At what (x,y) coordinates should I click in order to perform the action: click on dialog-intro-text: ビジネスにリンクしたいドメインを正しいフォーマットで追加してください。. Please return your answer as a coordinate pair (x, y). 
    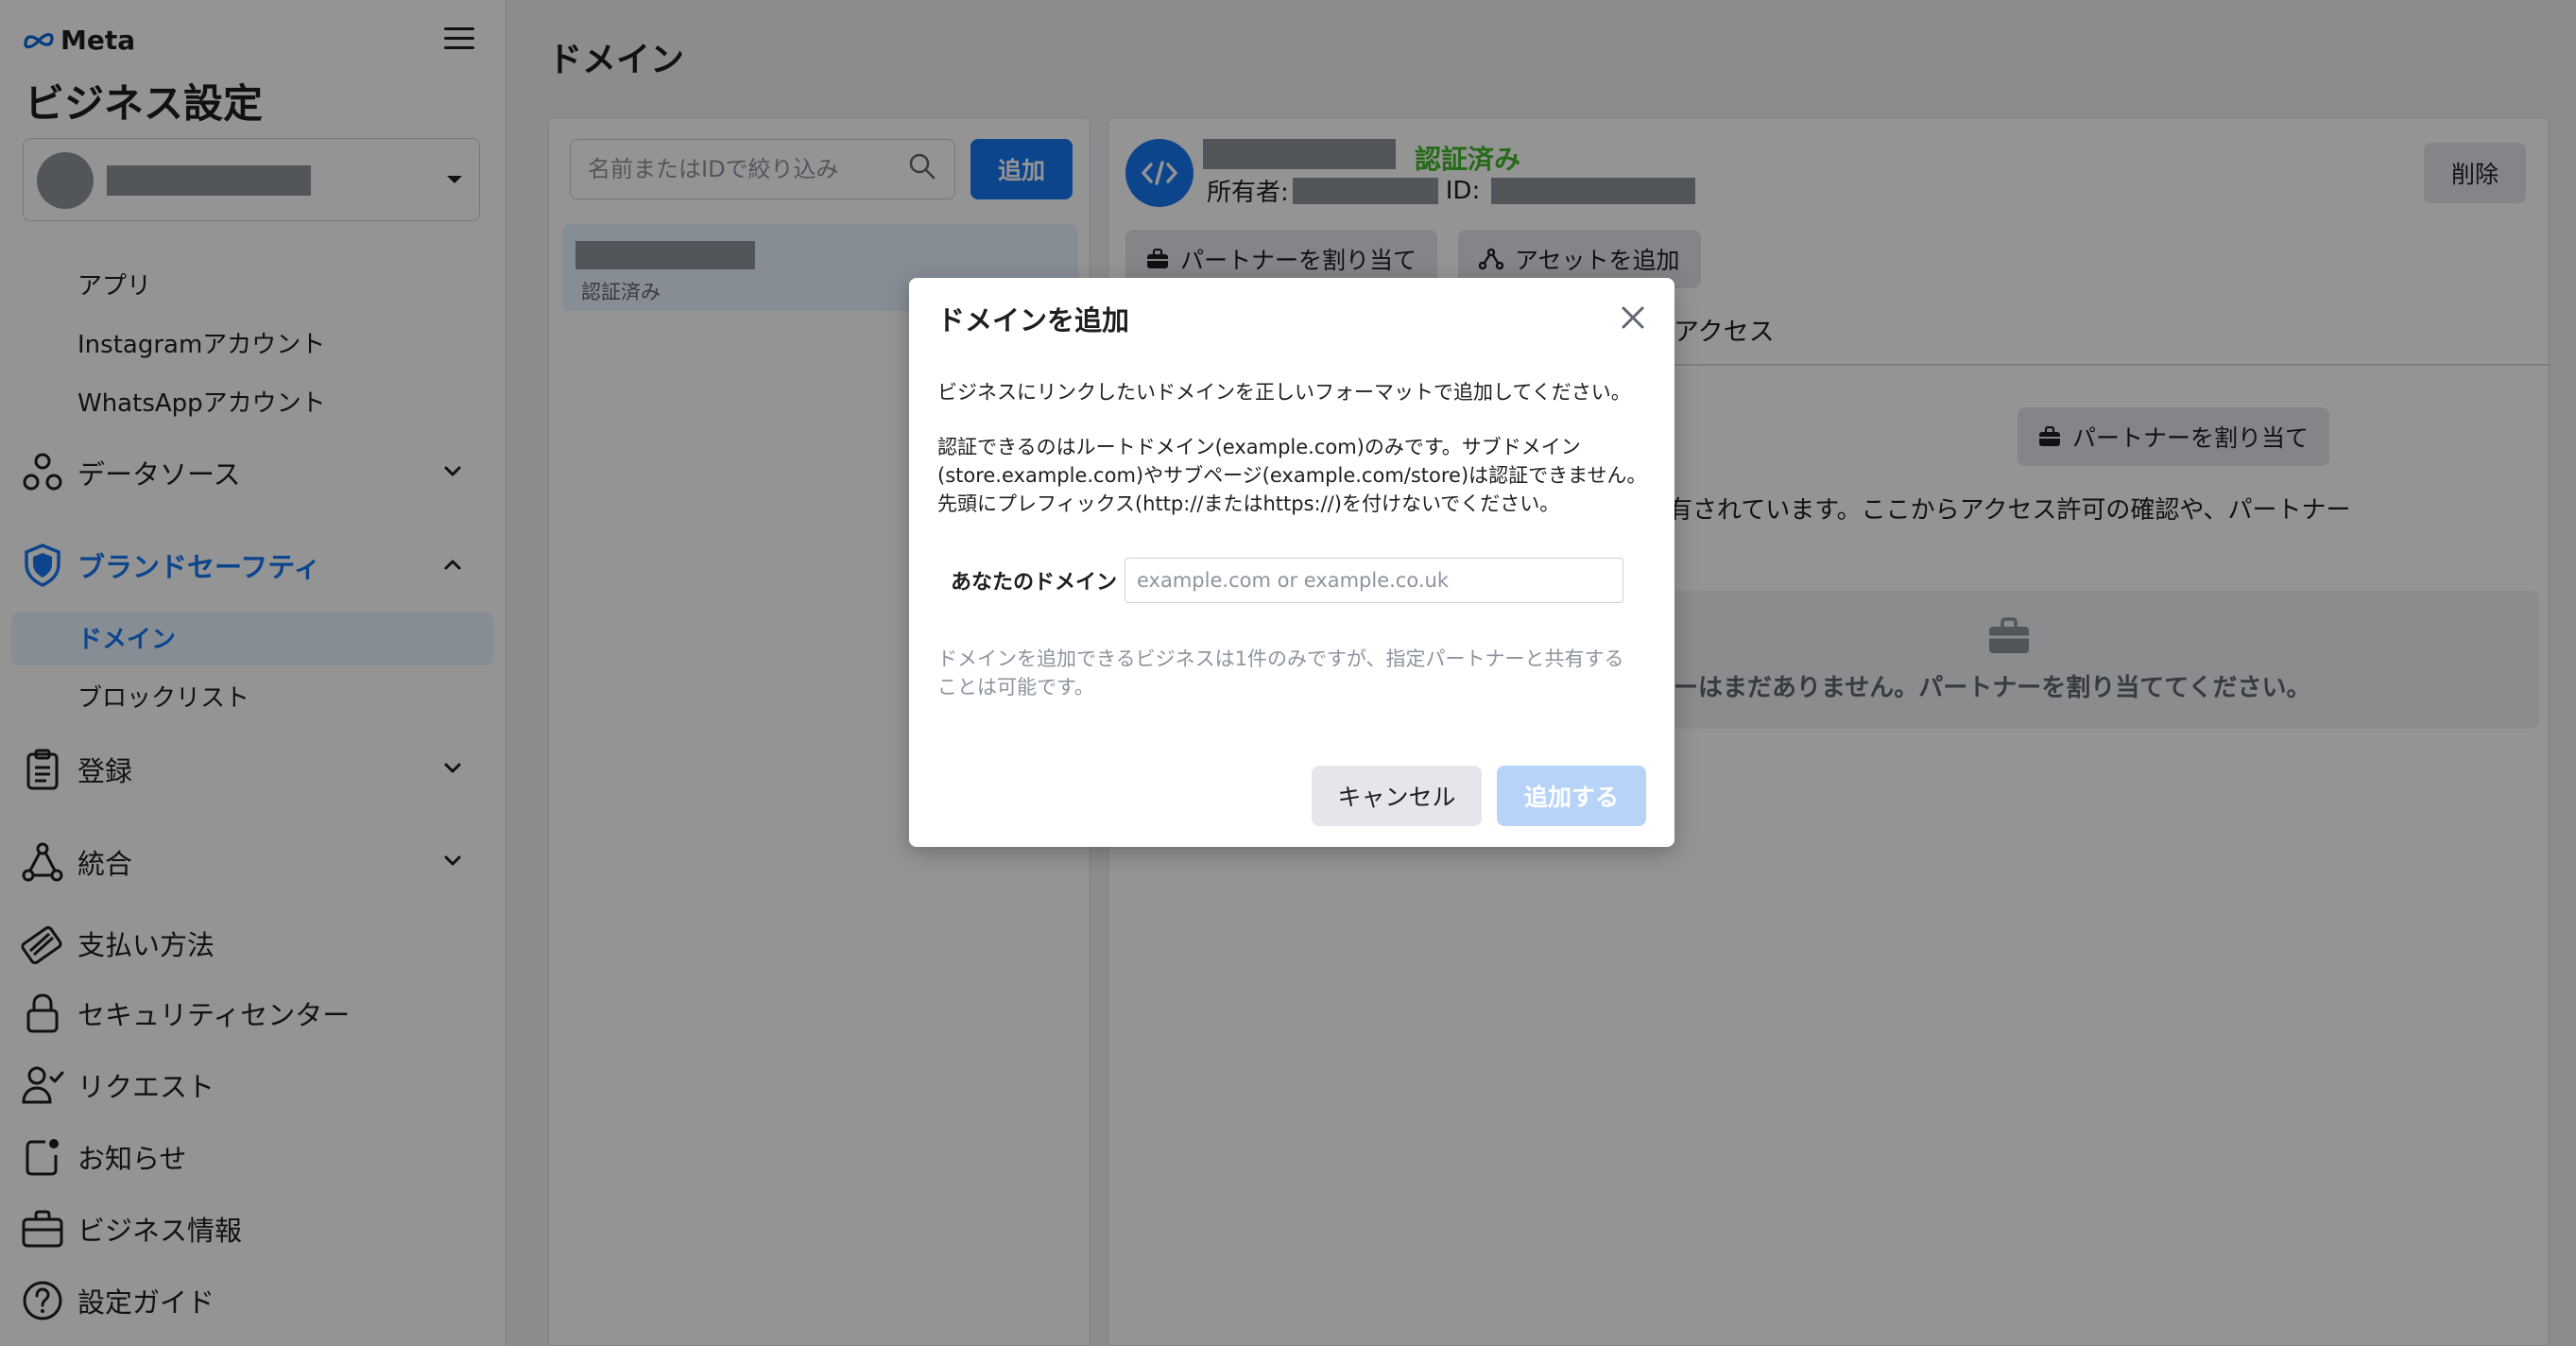
    Looking at the image, I should click on (1284, 392).